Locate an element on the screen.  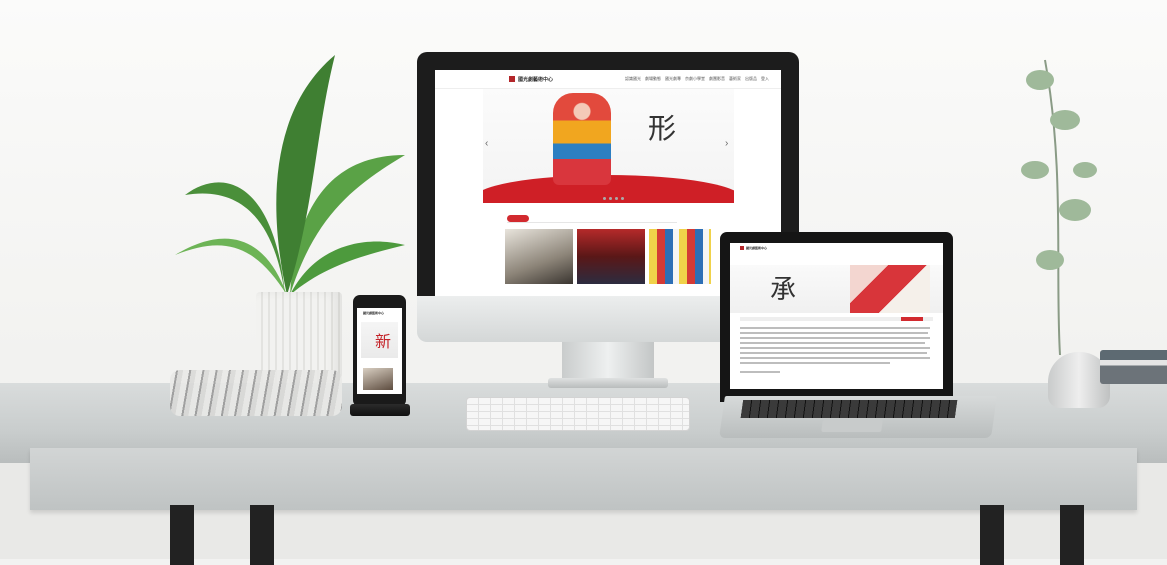
laptop-trackpad is located at coordinates (852, 426).